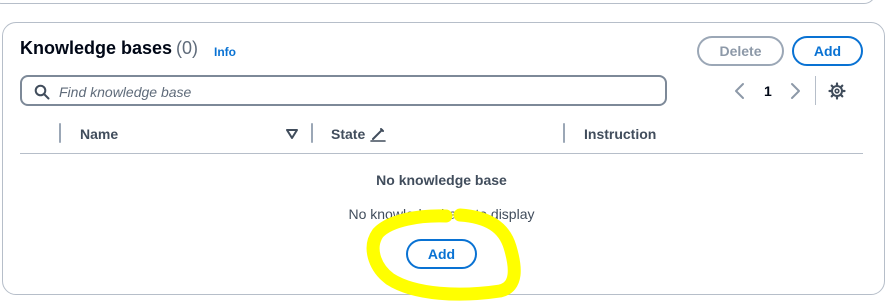  What do you see at coordinates (42, 92) in the screenshot?
I see `search-icon` at bounding box center [42, 92].